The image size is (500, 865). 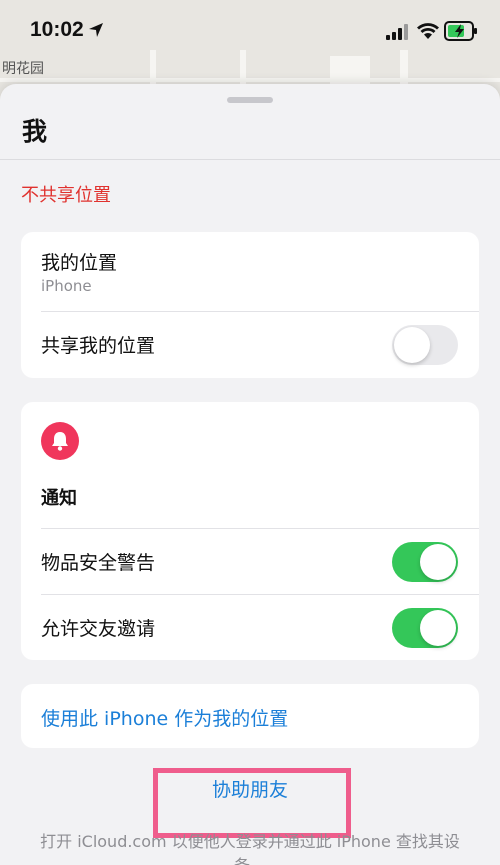 I want to click on my-location-device: iPhone, so click(x=66, y=286).